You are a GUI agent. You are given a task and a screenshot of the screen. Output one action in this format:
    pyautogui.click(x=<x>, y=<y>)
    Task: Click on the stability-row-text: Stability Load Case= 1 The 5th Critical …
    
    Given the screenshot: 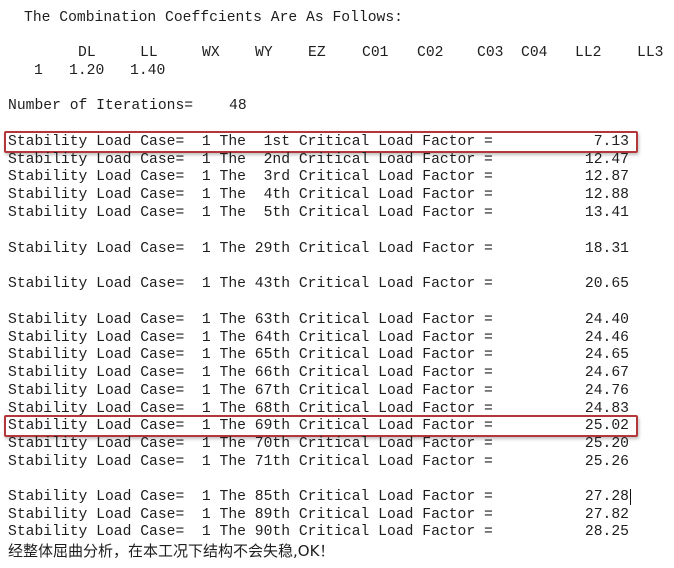 What is the action you would take?
    pyautogui.click(x=250, y=213)
    